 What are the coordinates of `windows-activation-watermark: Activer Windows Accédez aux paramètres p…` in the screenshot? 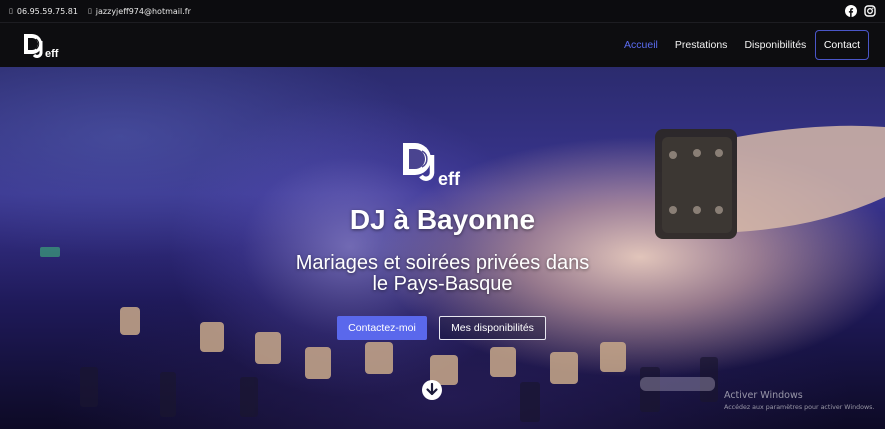 It's located at (799, 400).